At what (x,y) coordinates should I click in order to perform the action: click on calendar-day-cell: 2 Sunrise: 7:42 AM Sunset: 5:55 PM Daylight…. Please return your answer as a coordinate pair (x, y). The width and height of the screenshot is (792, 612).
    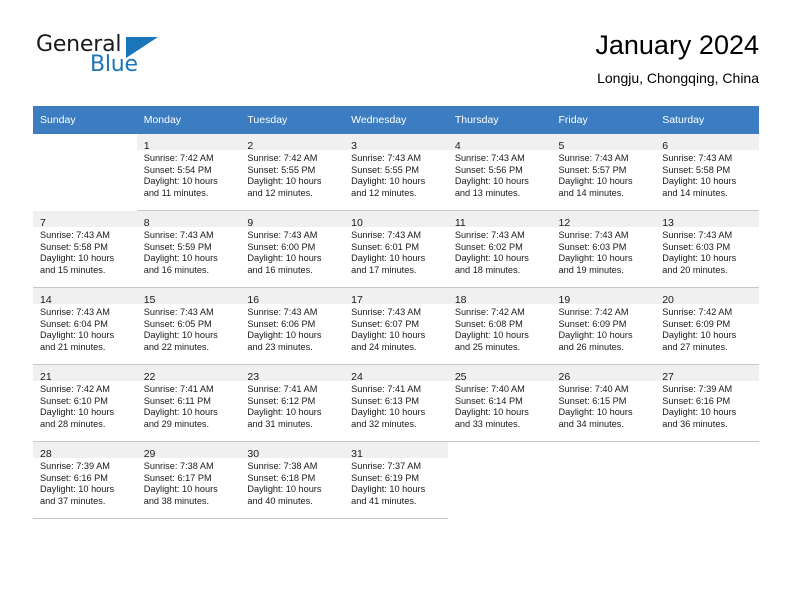
    Looking at the image, I should click on (292, 172).